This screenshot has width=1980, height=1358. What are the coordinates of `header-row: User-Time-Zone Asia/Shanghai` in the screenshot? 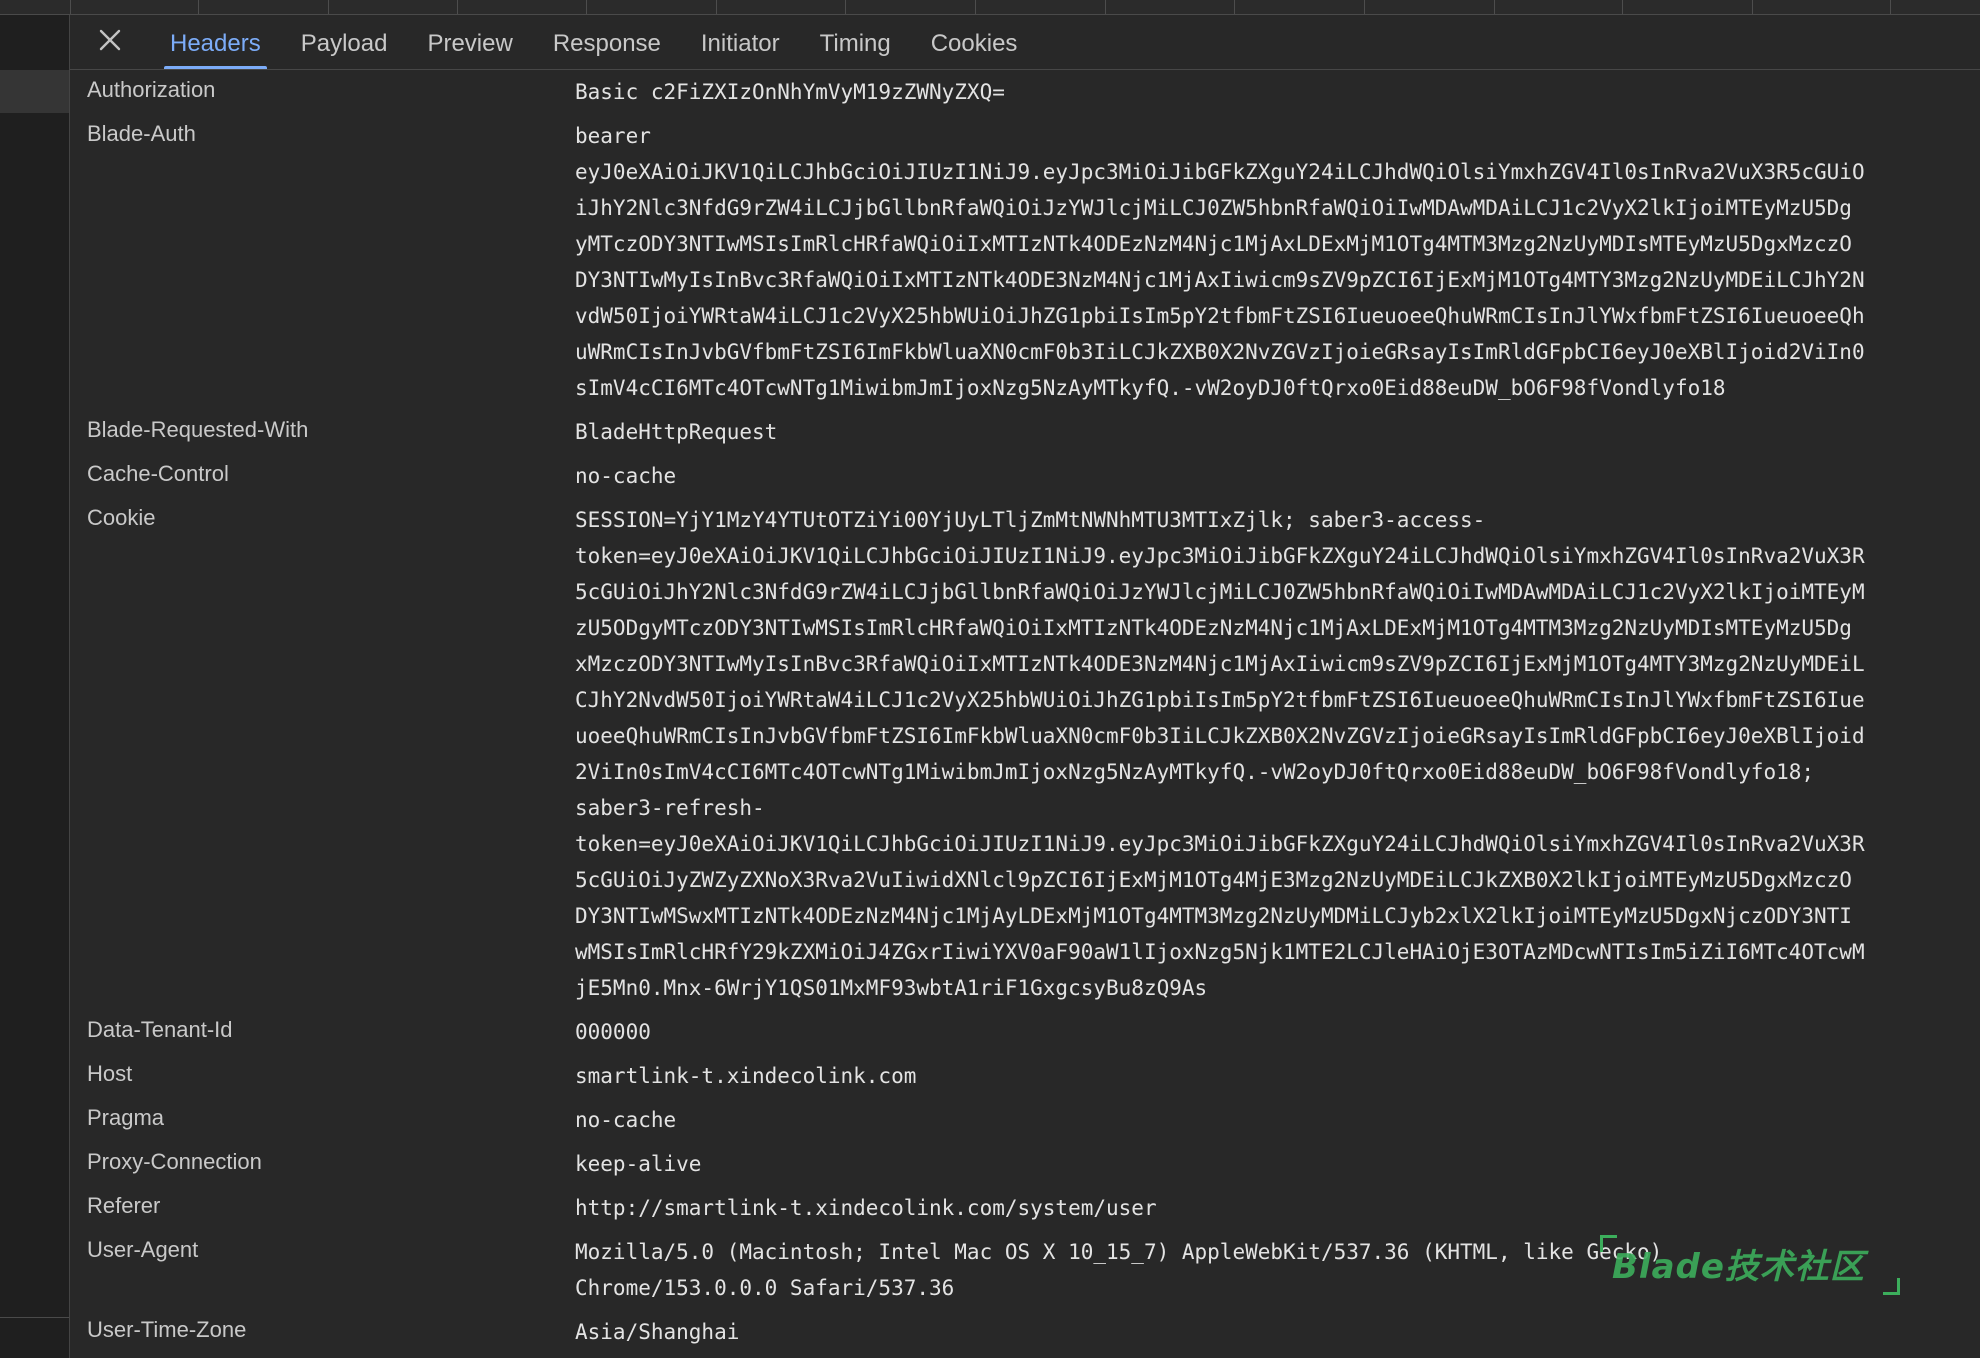 It's located at (1025, 1332).